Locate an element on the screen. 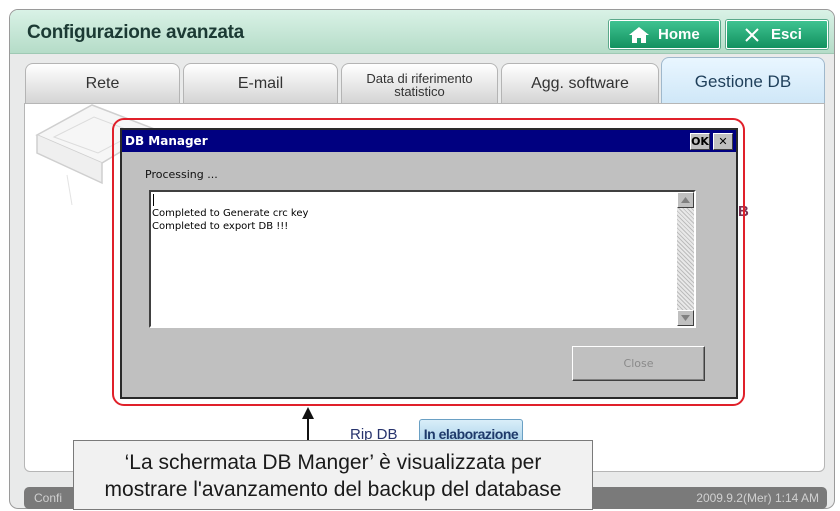 Image resolution: width=840 pixels, height=511 pixels. tab-label: E-mail is located at coordinates (260, 83).